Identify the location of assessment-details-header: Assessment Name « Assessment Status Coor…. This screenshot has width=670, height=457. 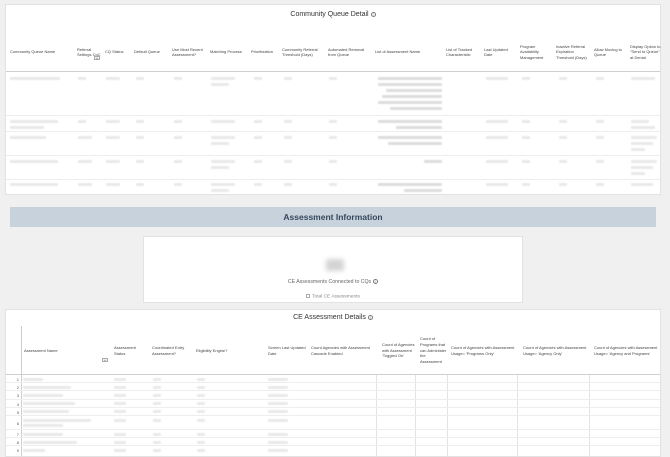
(333, 350).